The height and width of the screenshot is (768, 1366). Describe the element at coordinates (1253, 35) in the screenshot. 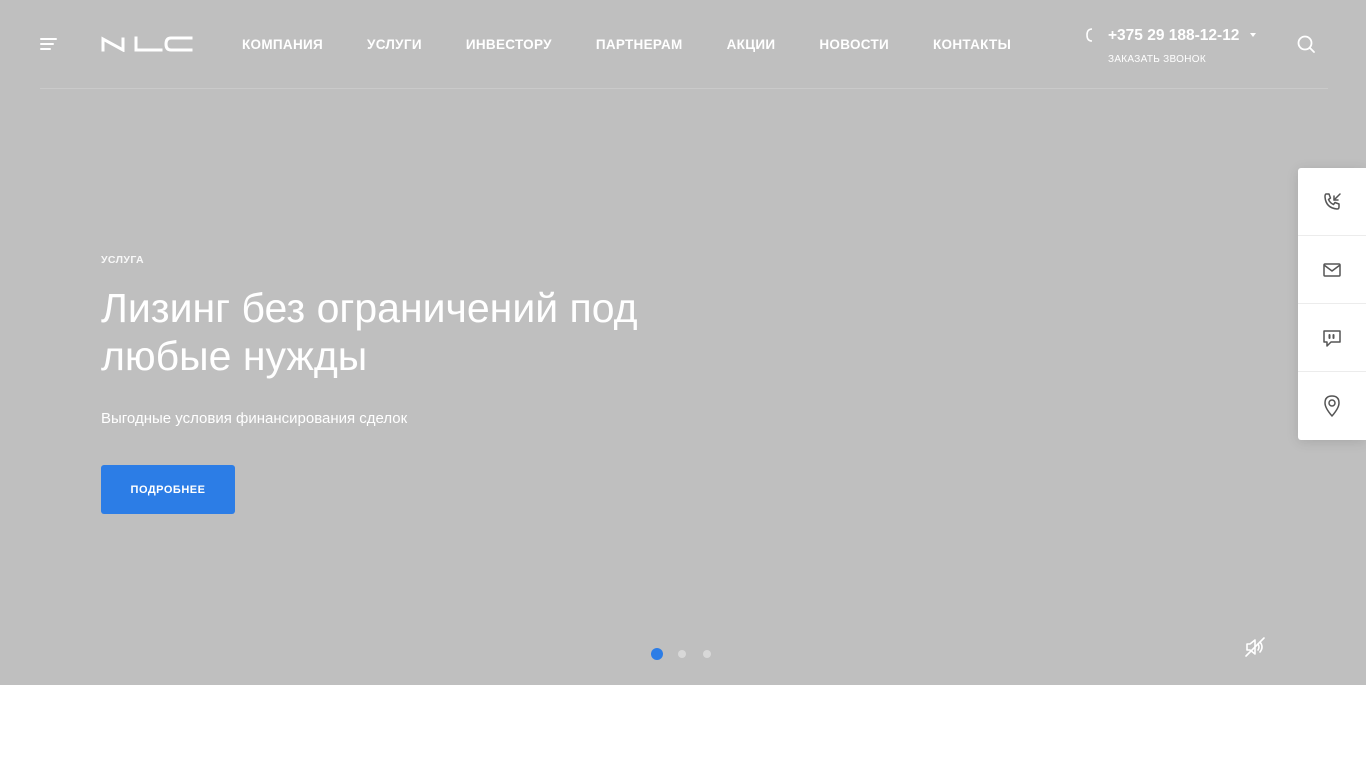

I see `chevron-down-icon` at that location.